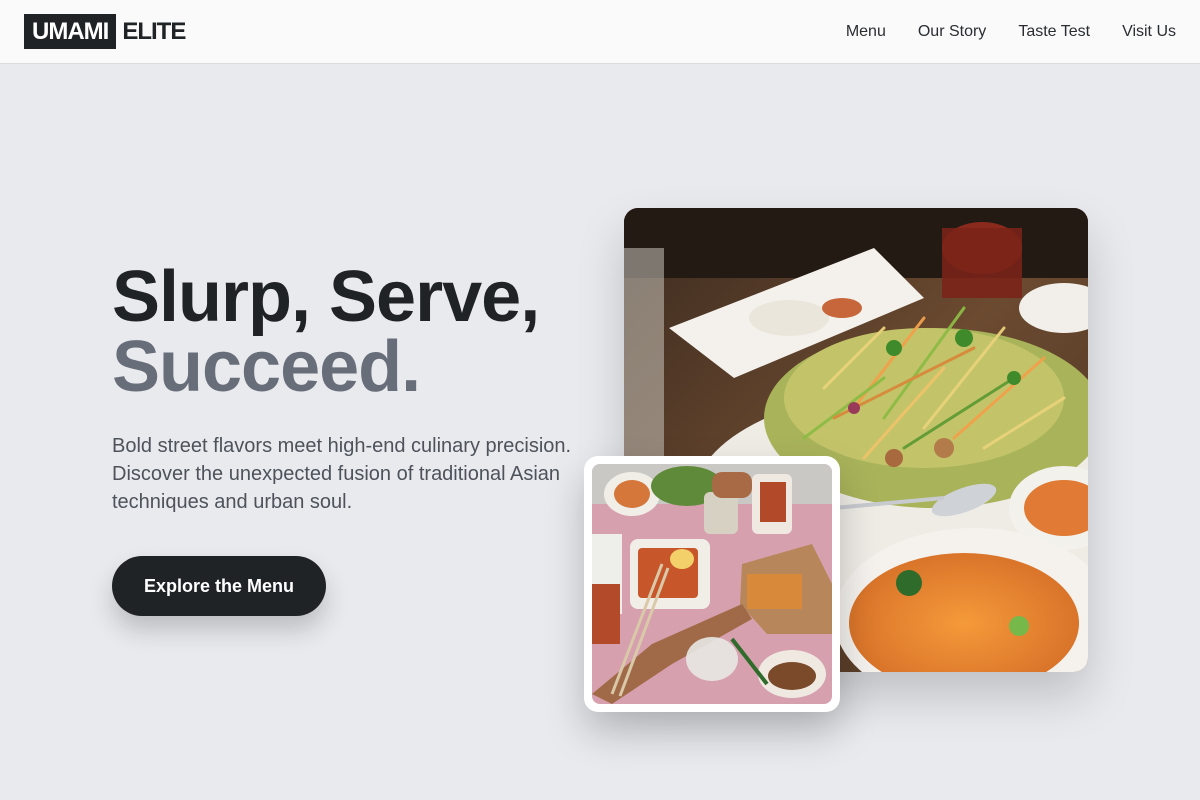 Image resolution: width=1200 pixels, height=800 pixels. I want to click on secondary-food-photo, so click(712, 584).